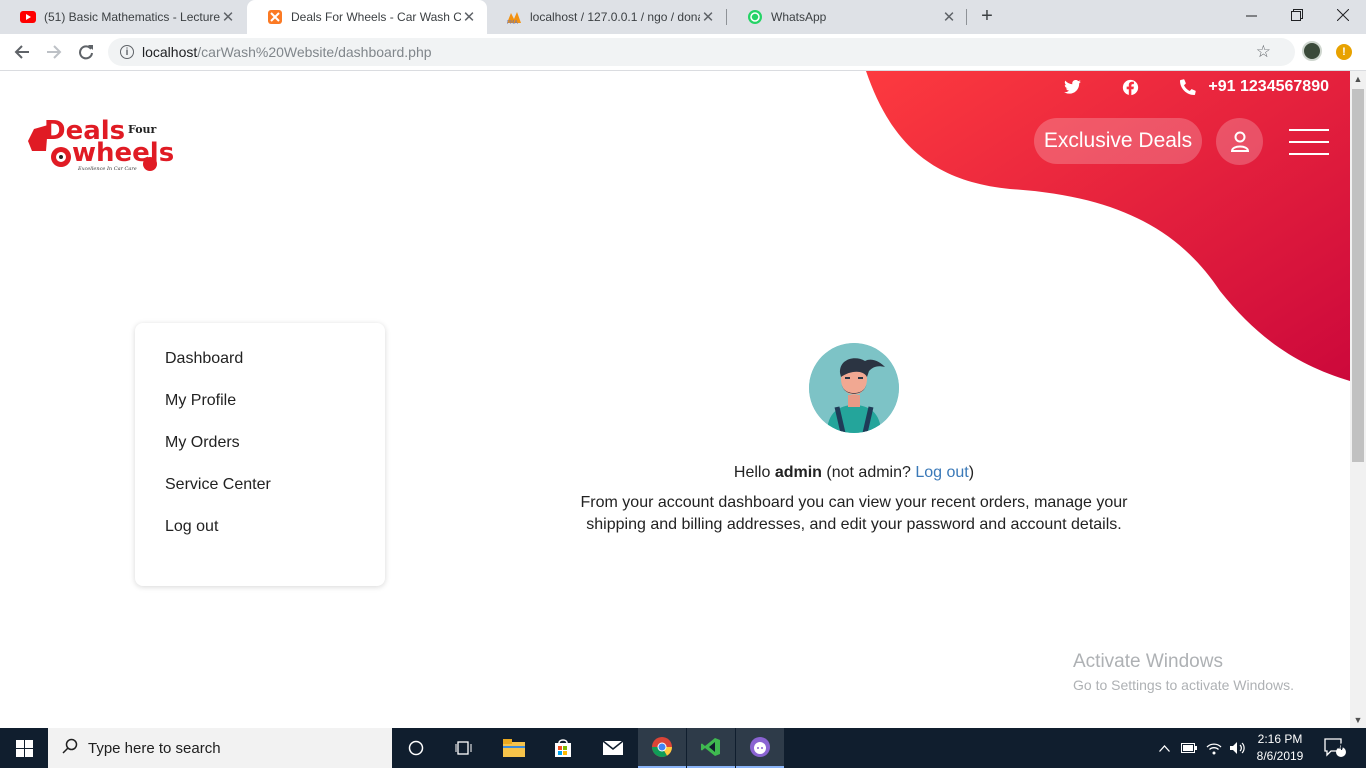  What do you see at coordinates (1148, 661) in the screenshot?
I see `watermark-title: Activate Windows` at bounding box center [1148, 661].